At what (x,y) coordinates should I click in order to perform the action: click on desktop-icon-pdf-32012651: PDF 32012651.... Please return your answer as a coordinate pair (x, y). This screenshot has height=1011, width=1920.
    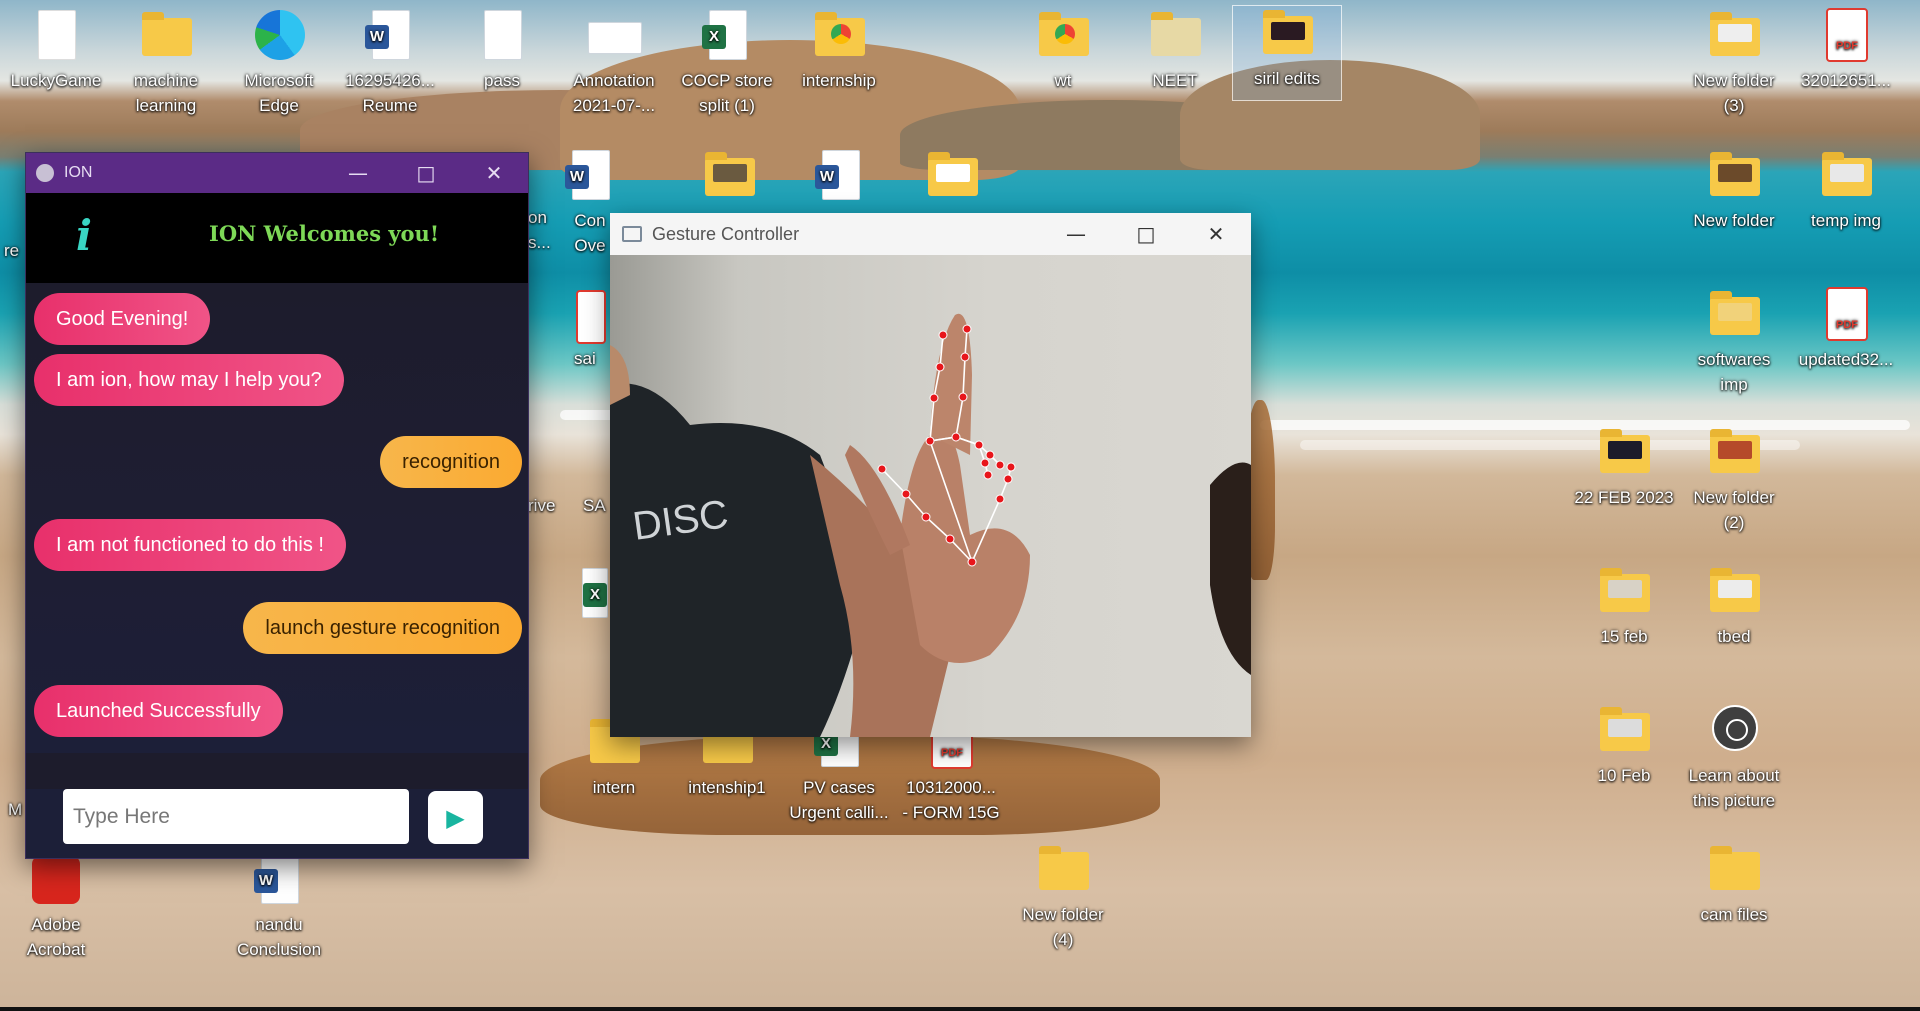
    Looking at the image, I should click on (1846, 50).